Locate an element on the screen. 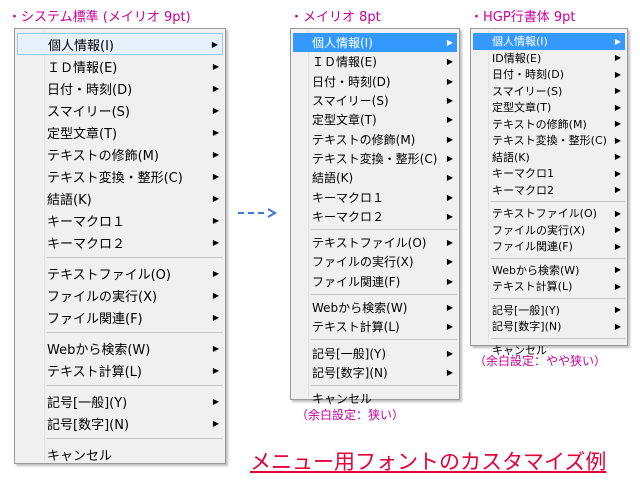  caption-hgp-gyosho-9pt: ・HGP行書体 9pt is located at coordinates (523, 17).